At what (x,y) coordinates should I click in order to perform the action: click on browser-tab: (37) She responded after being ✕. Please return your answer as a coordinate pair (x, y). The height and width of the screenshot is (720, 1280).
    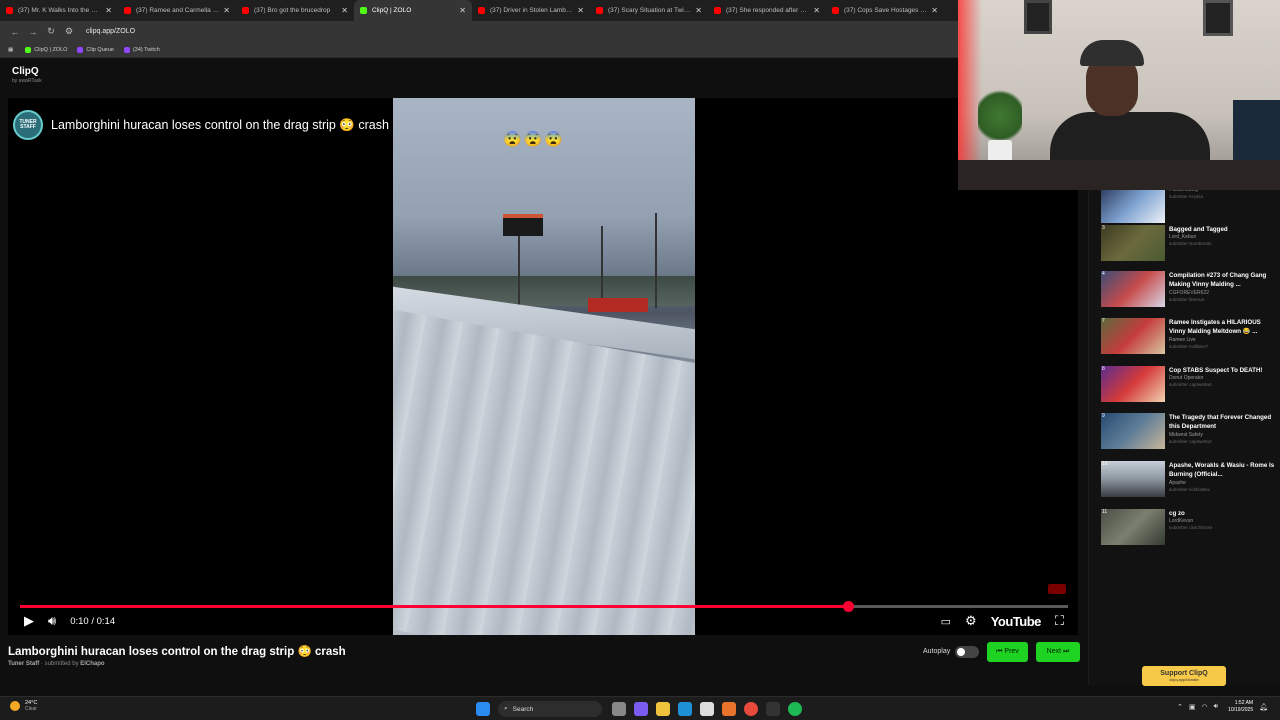
    Looking at the image, I should click on (767, 10).